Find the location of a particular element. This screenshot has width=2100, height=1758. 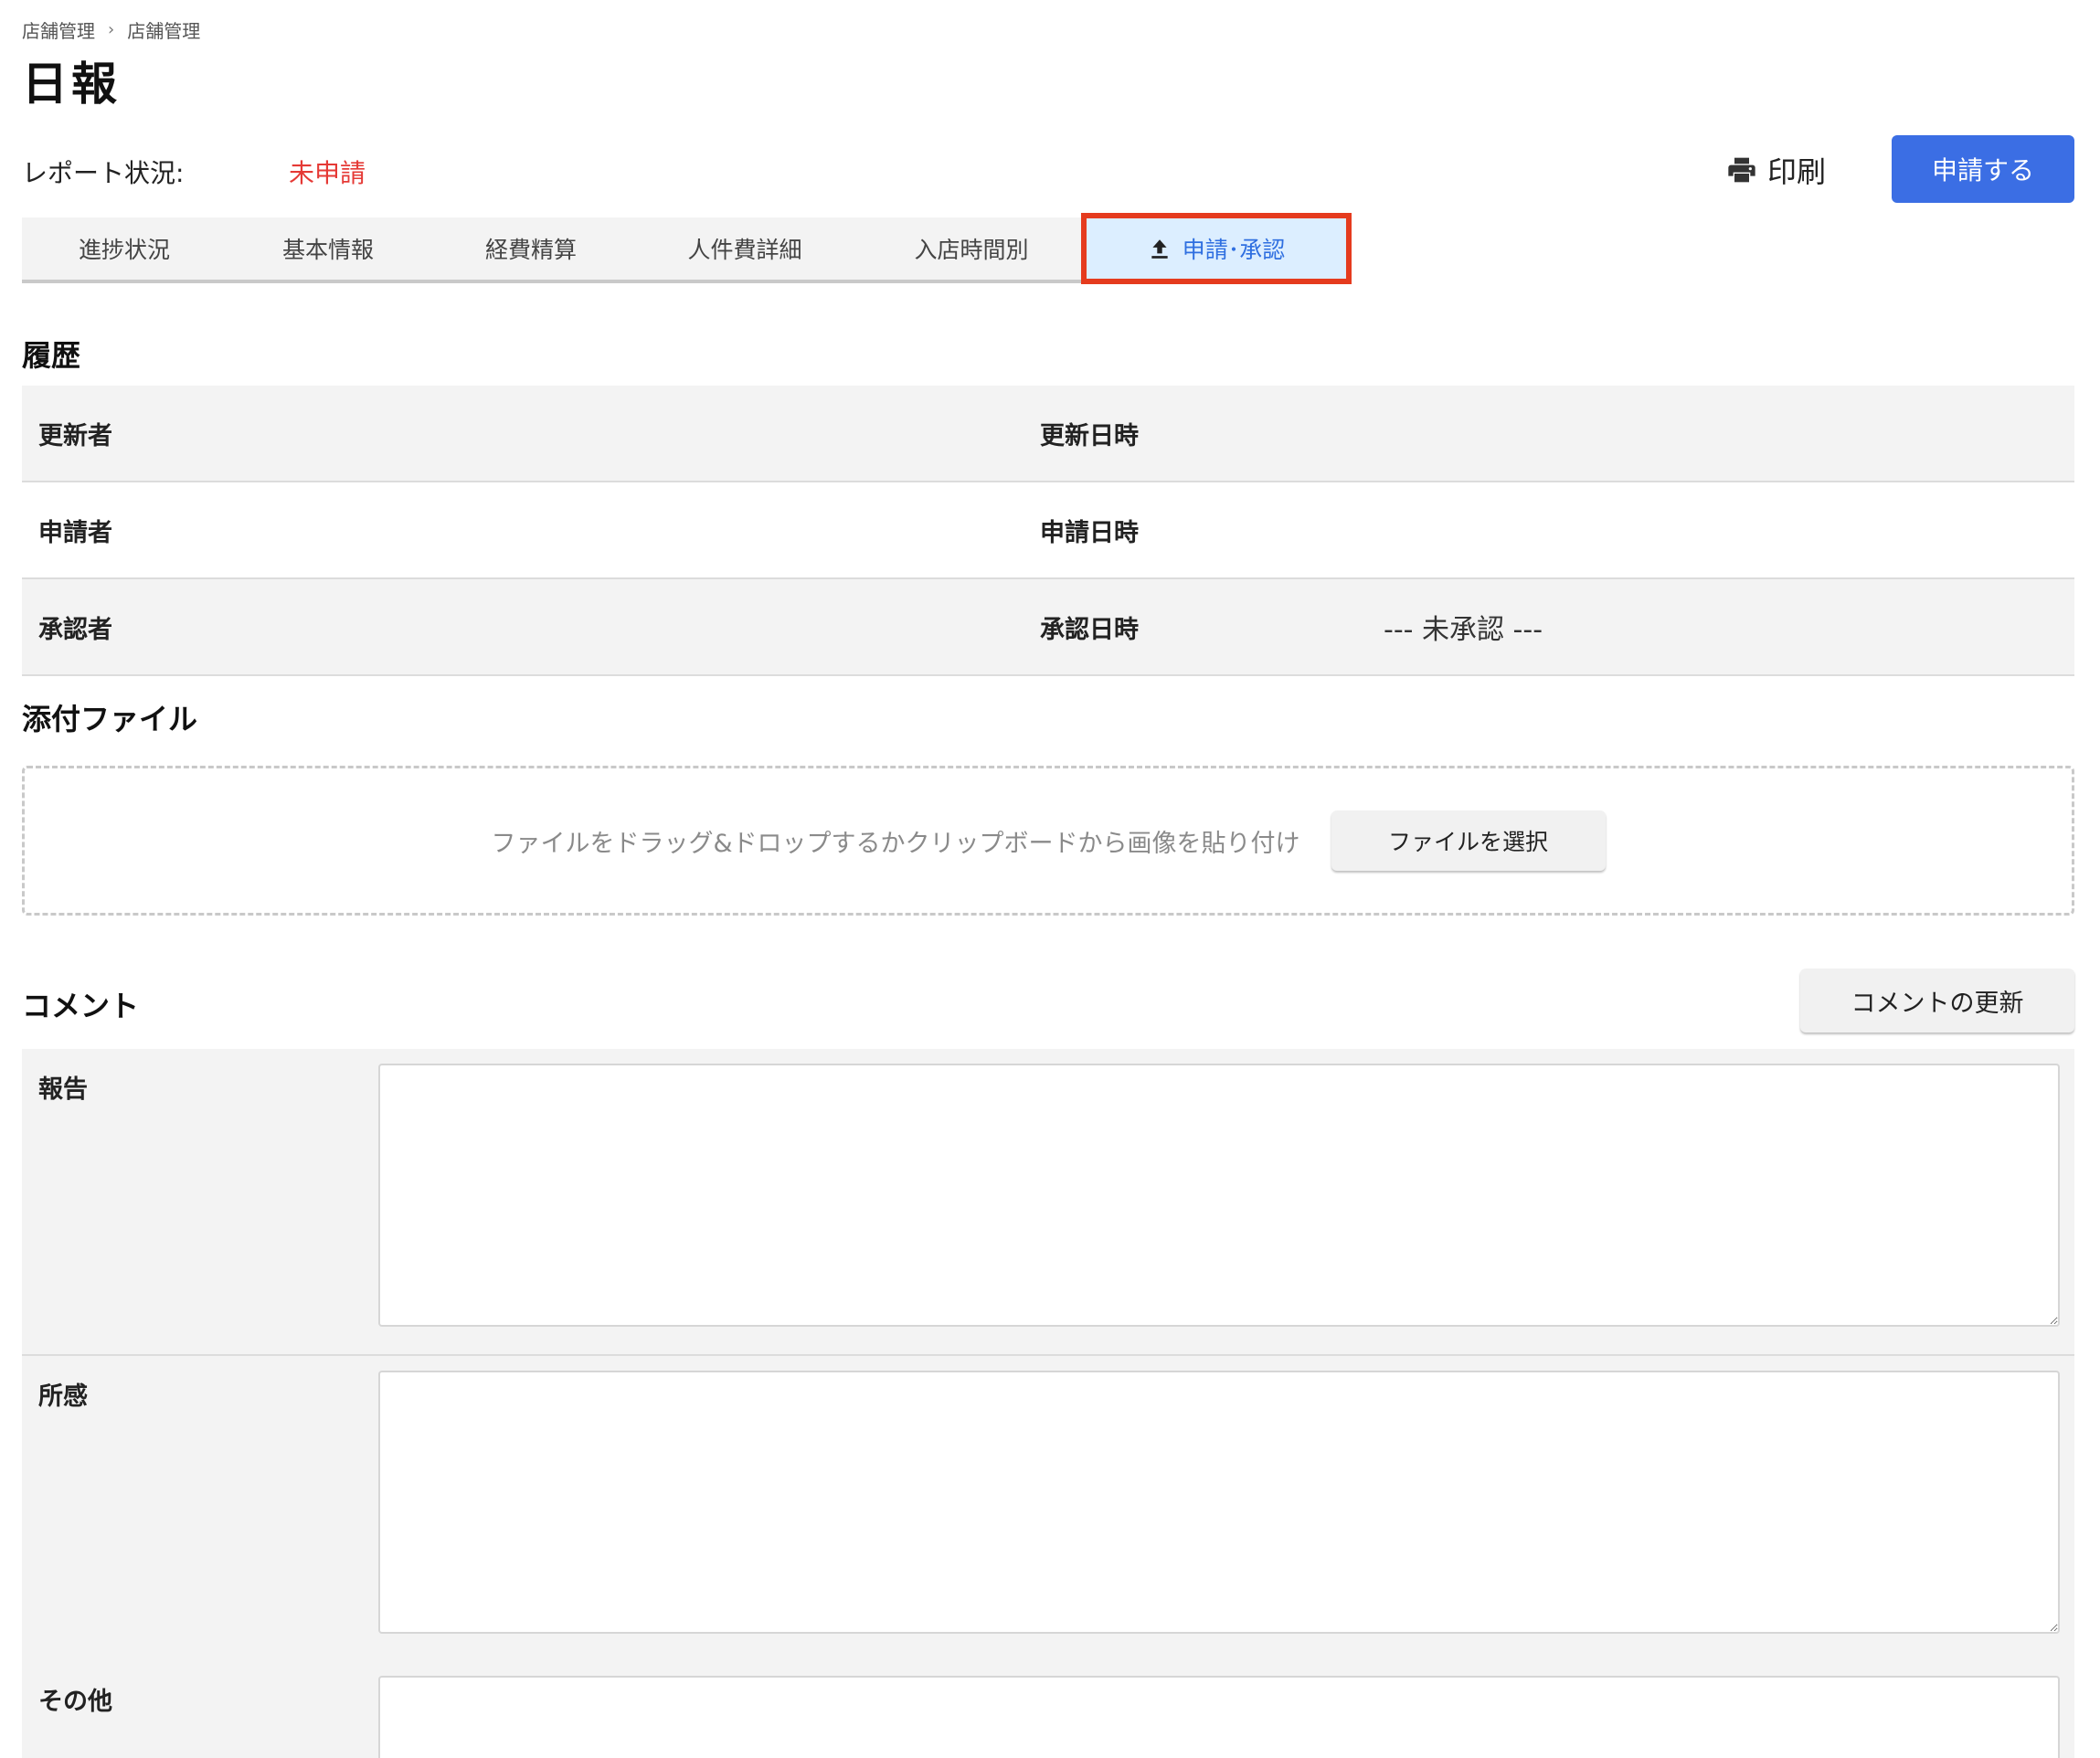

comments-title: コメント is located at coordinates (81, 1006).